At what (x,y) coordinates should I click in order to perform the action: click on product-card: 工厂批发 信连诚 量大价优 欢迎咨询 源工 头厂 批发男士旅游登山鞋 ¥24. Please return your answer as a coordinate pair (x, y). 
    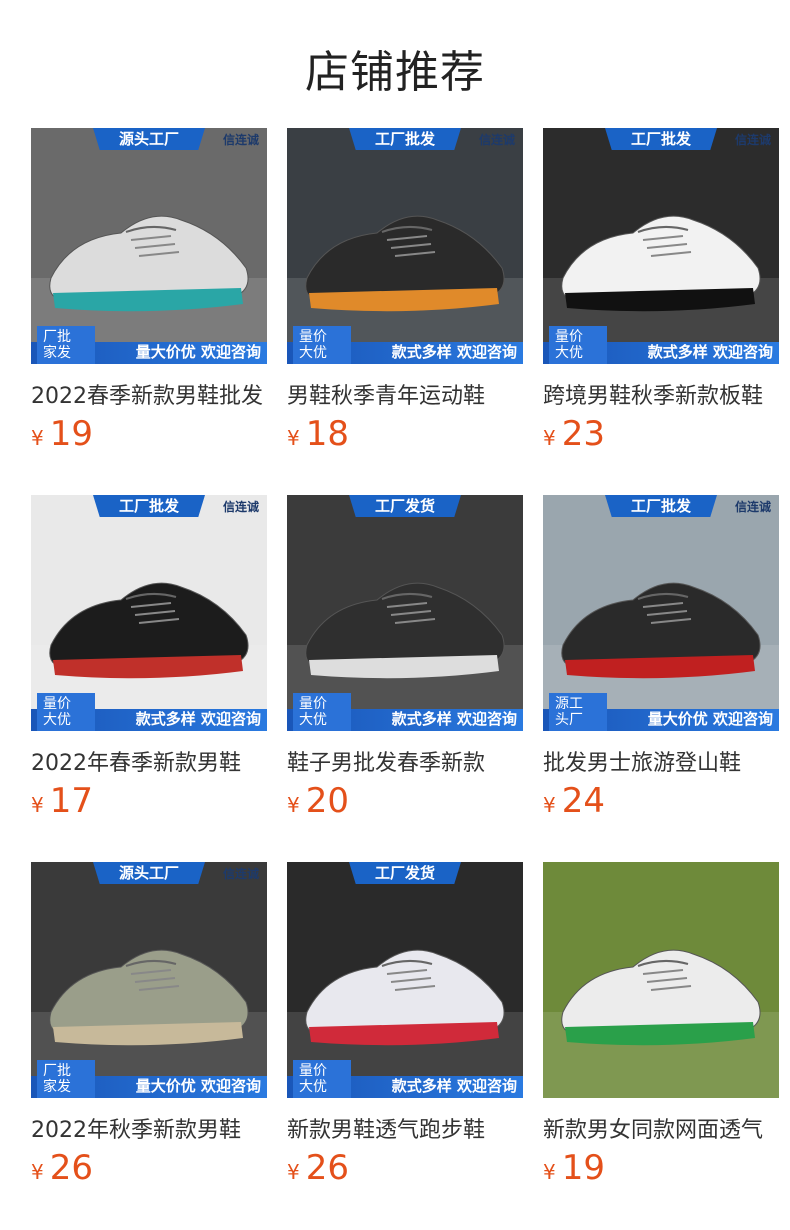
    Looking at the image, I should click on (661, 660).